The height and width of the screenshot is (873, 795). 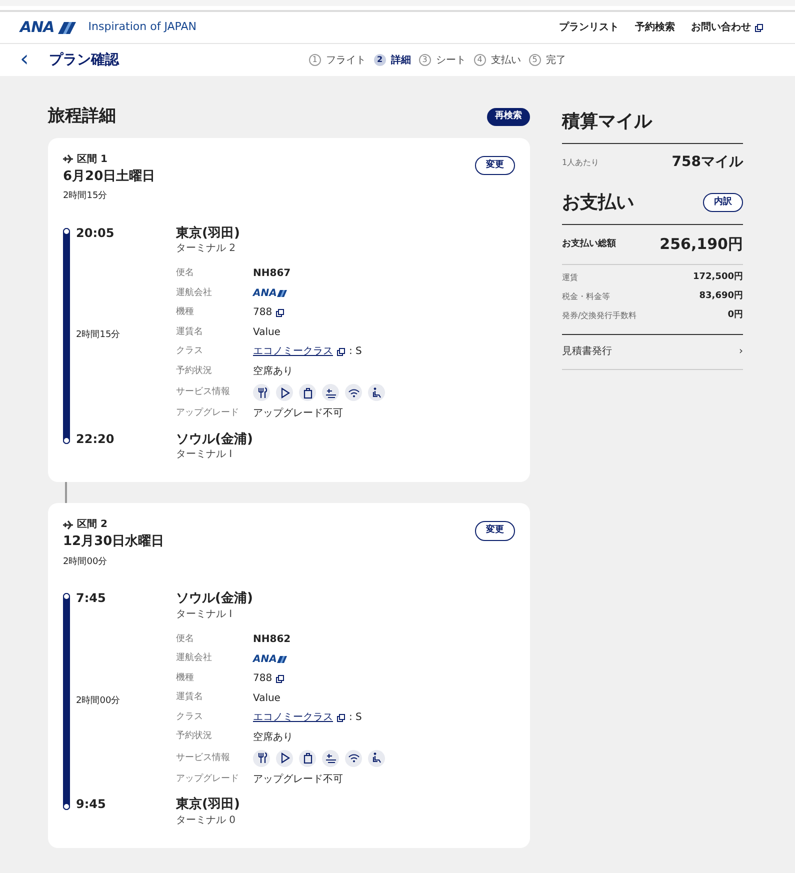 What do you see at coordinates (392, 60) in the screenshot?
I see `step-tab: 2 詳細` at bounding box center [392, 60].